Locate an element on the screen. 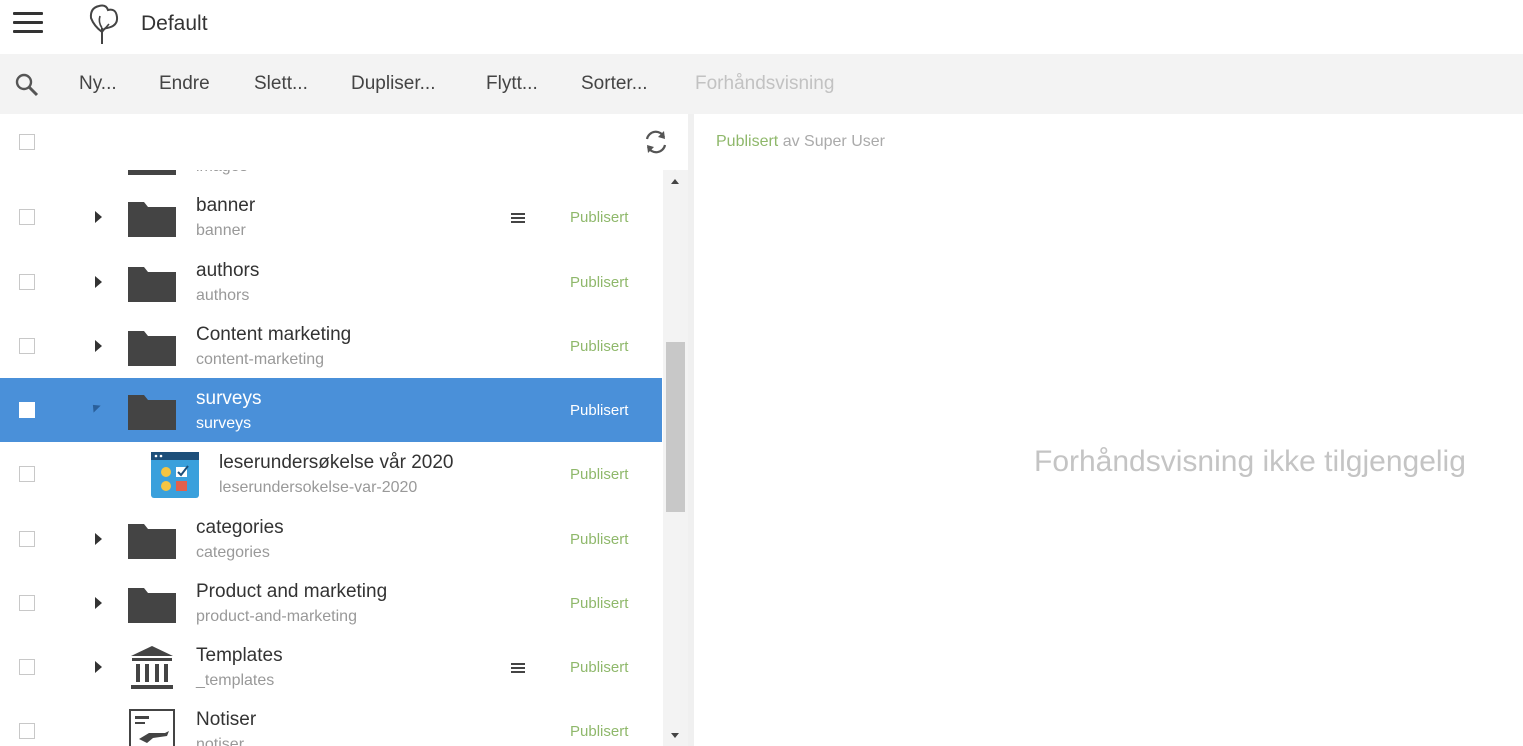  tree-logo-icon is located at coordinates (104, 24).